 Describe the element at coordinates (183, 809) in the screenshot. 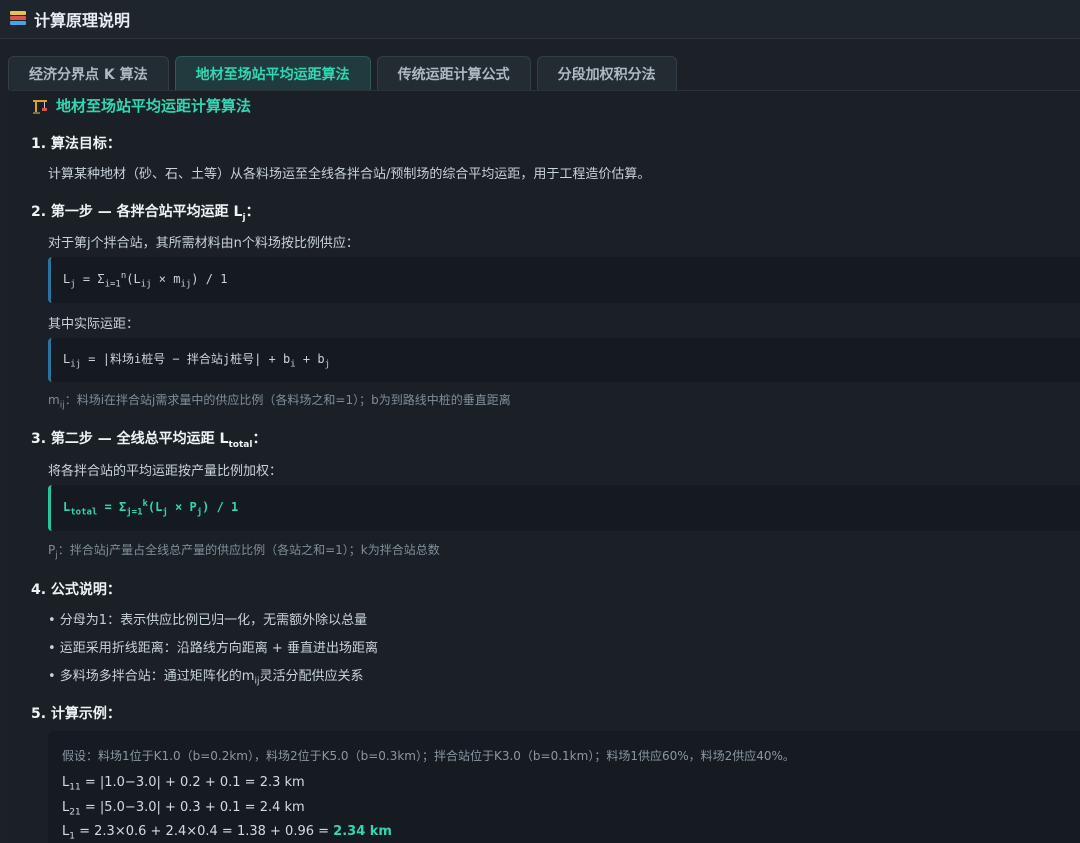

I see `example-l21: L21 = |5.0−3.0| + 0.3 + 0.1 = 2.4 km` at that location.